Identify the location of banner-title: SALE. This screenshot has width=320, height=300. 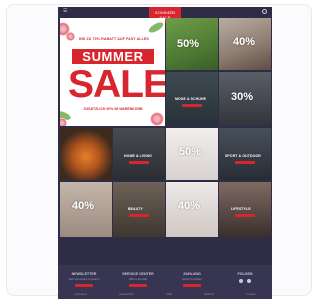
(116, 84).